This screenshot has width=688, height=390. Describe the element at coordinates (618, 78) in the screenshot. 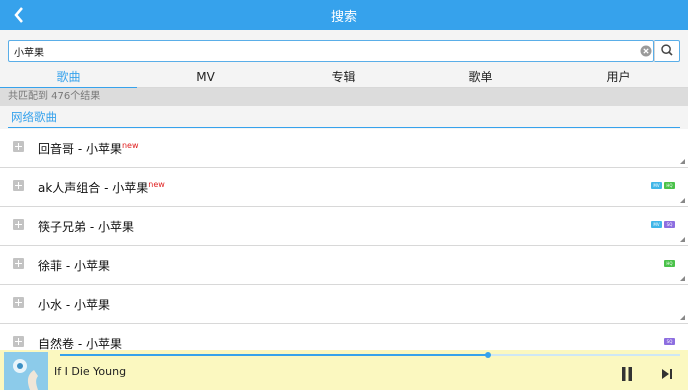

I see `tab-users: 用户` at that location.